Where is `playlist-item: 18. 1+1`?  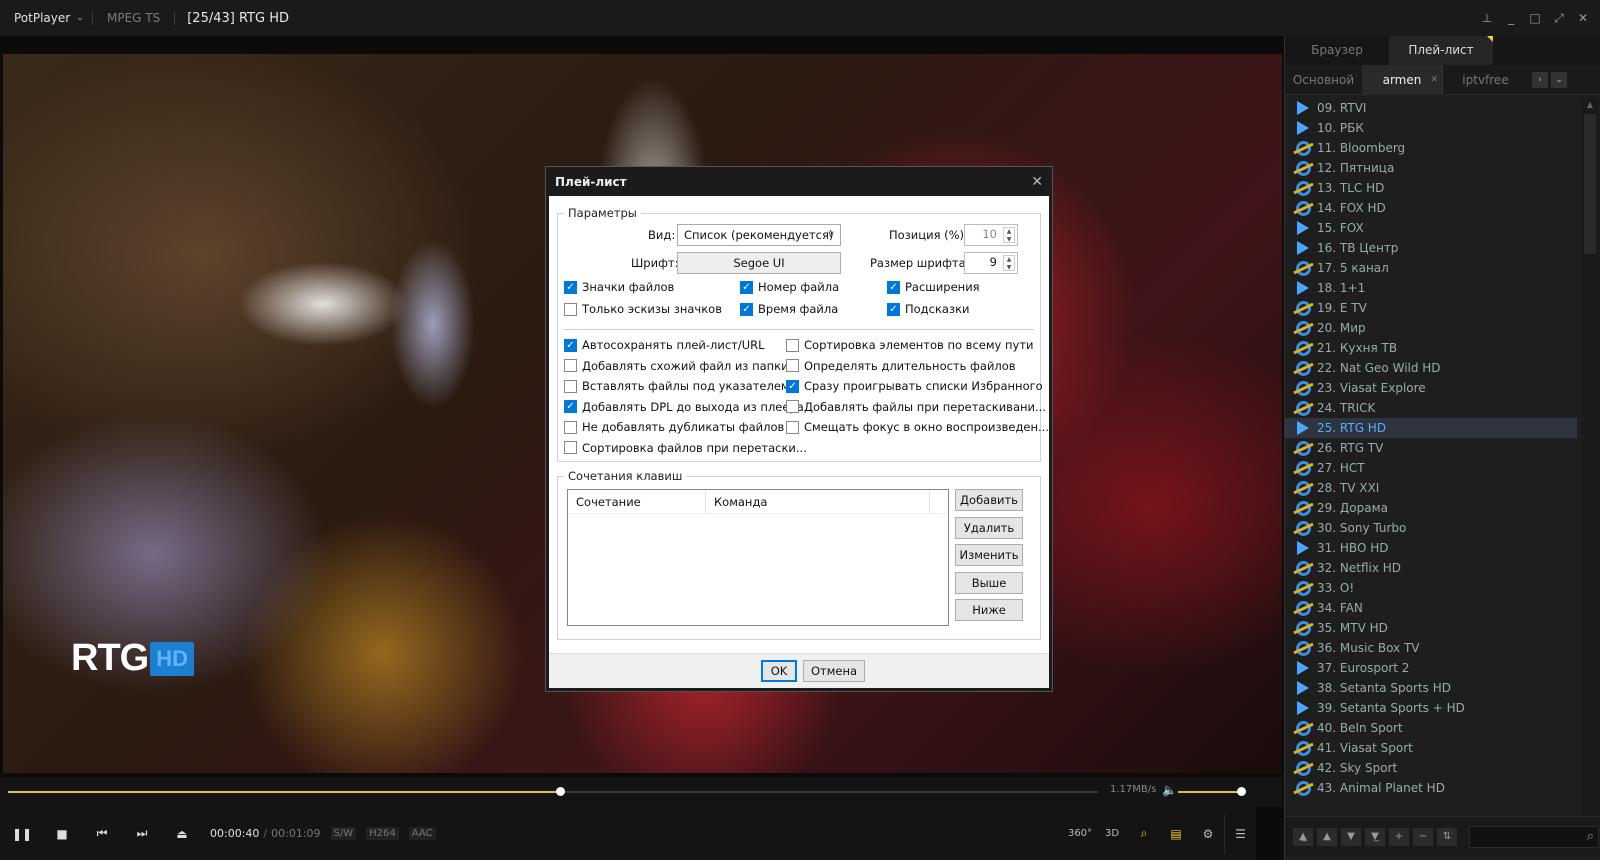
playlist-item: 18. 1+1 is located at coordinates (1431, 288).